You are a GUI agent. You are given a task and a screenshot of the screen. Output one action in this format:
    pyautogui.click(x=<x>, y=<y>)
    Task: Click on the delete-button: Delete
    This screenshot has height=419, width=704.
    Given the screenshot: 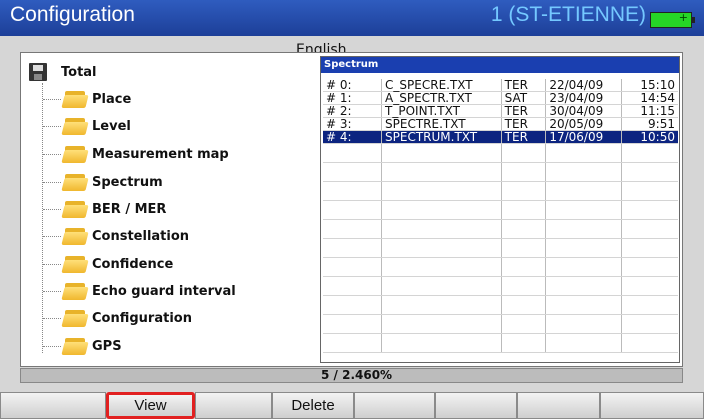 What is the action you would take?
    pyautogui.click(x=313, y=405)
    